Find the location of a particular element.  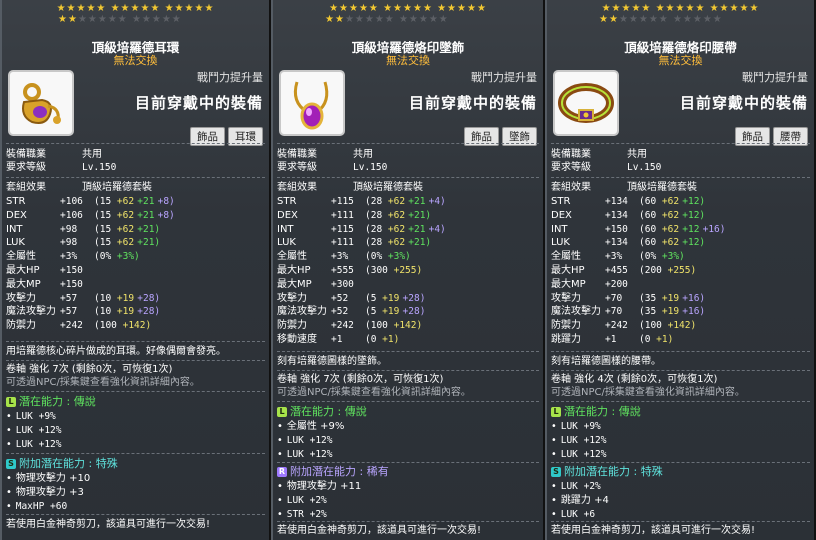

stat-flame-bonus: +21 is located at coordinates (417, 229).